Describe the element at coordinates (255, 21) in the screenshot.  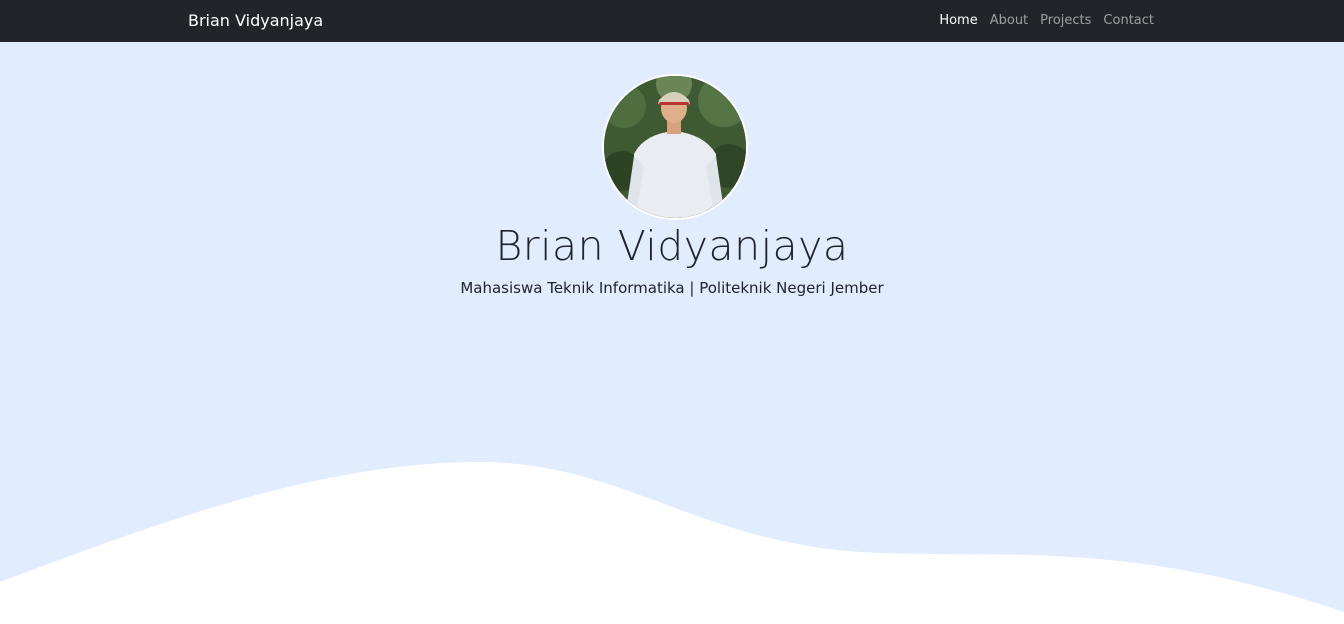
I see `navbar-brand: Brian Vidyanjaya` at that location.